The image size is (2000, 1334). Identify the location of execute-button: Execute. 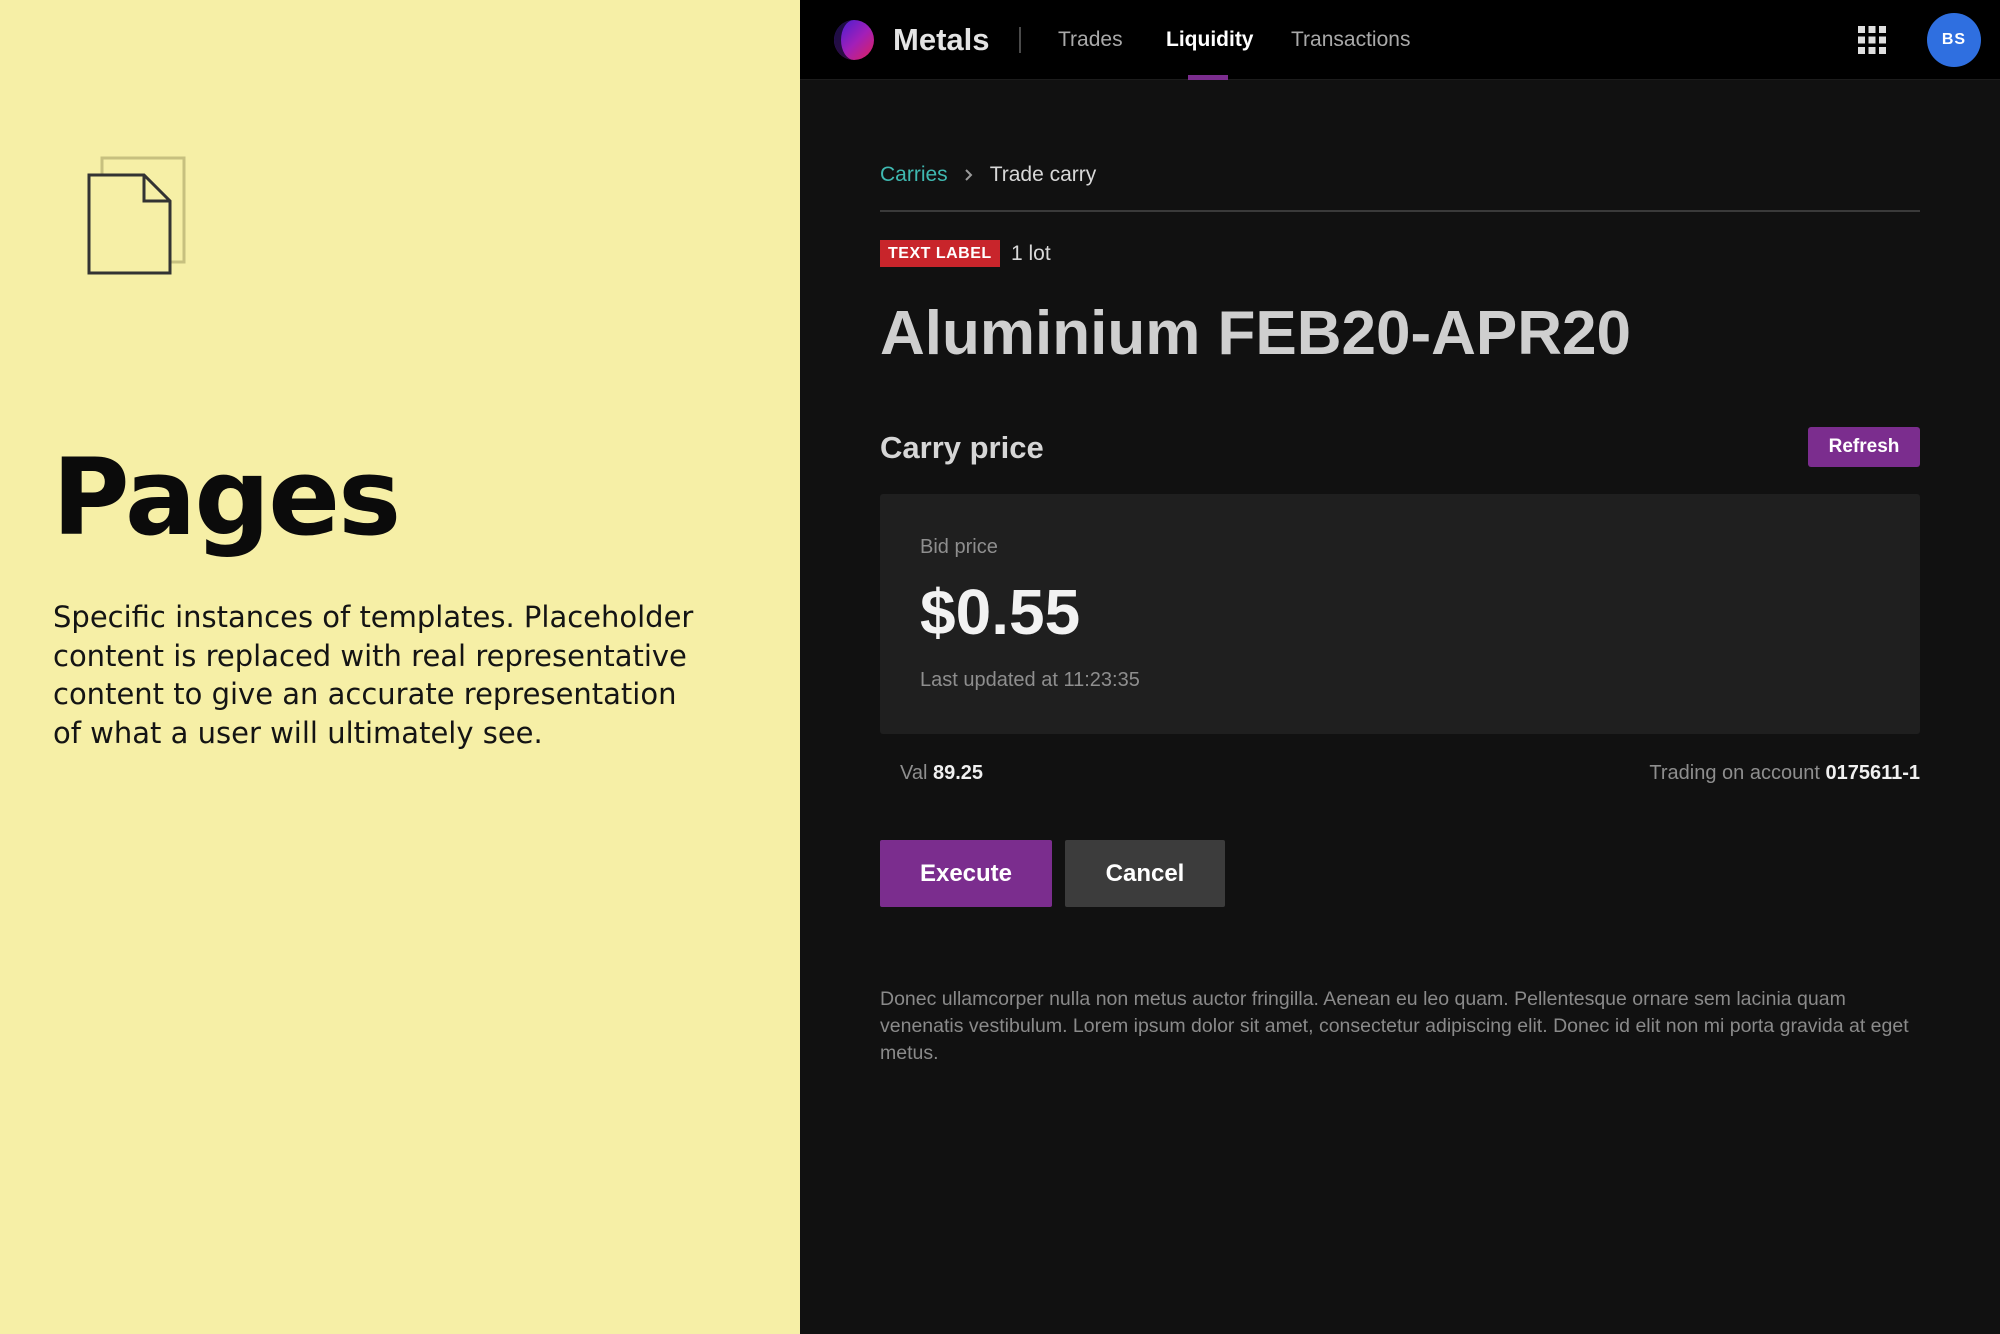
(966, 873).